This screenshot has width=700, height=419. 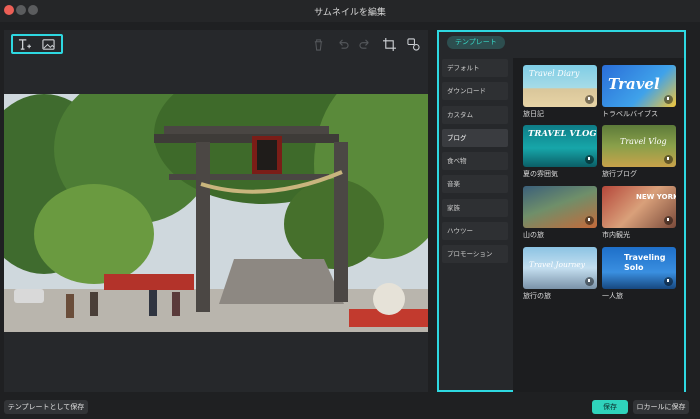 What do you see at coordinates (24, 44) in the screenshot?
I see `text-add-icon` at bounding box center [24, 44].